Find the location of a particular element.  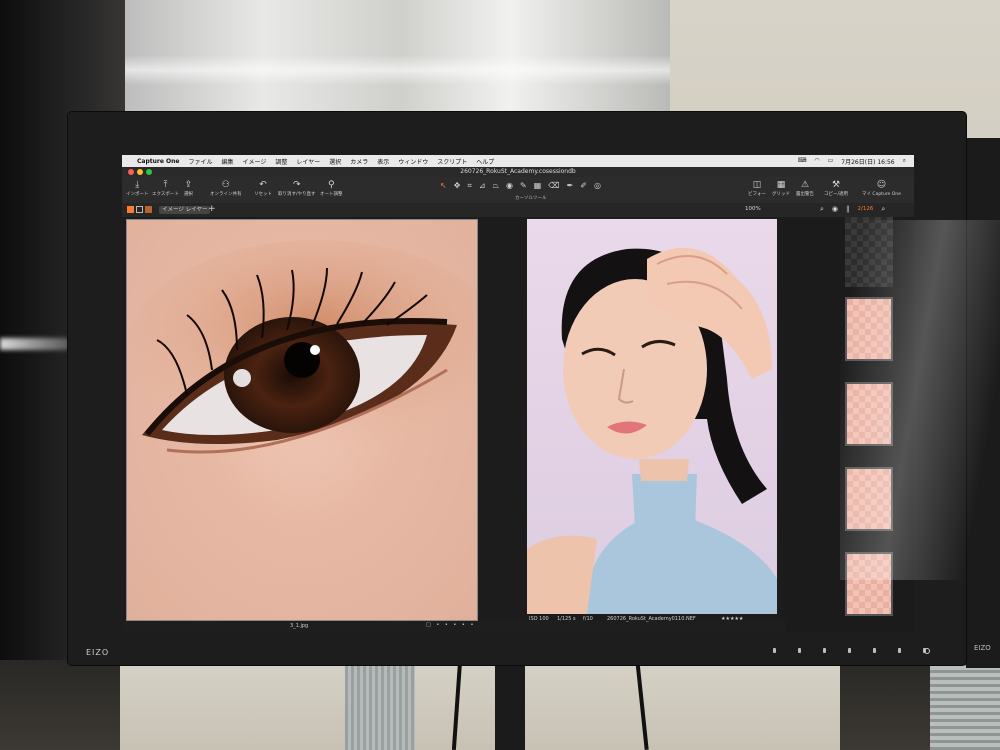

online-share-label: オンライン共有 is located at coordinates (226, 194).